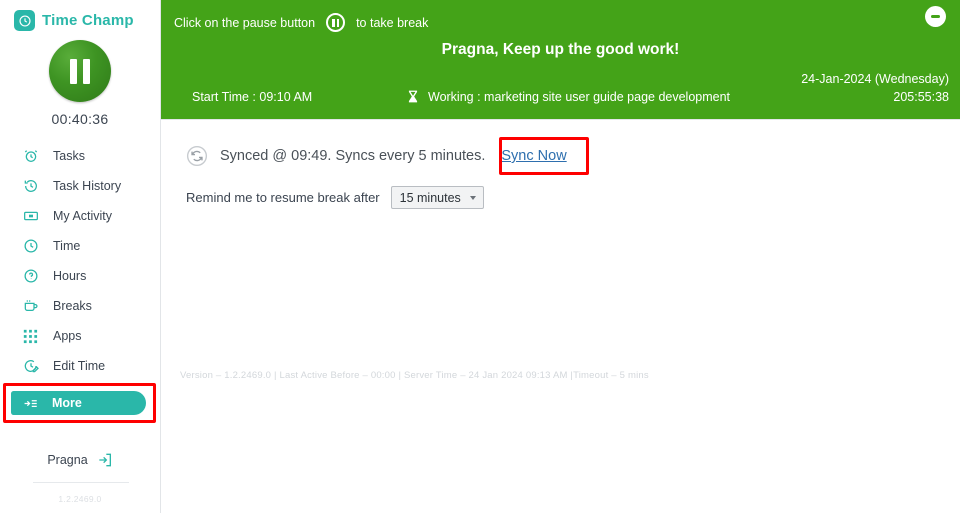 This screenshot has width=960, height=513. What do you see at coordinates (353, 156) in the screenshot?
I see `sync-status-text: Synced @ 09:49. Syncs every 5 minutes.` at bounding box center [353, 156].